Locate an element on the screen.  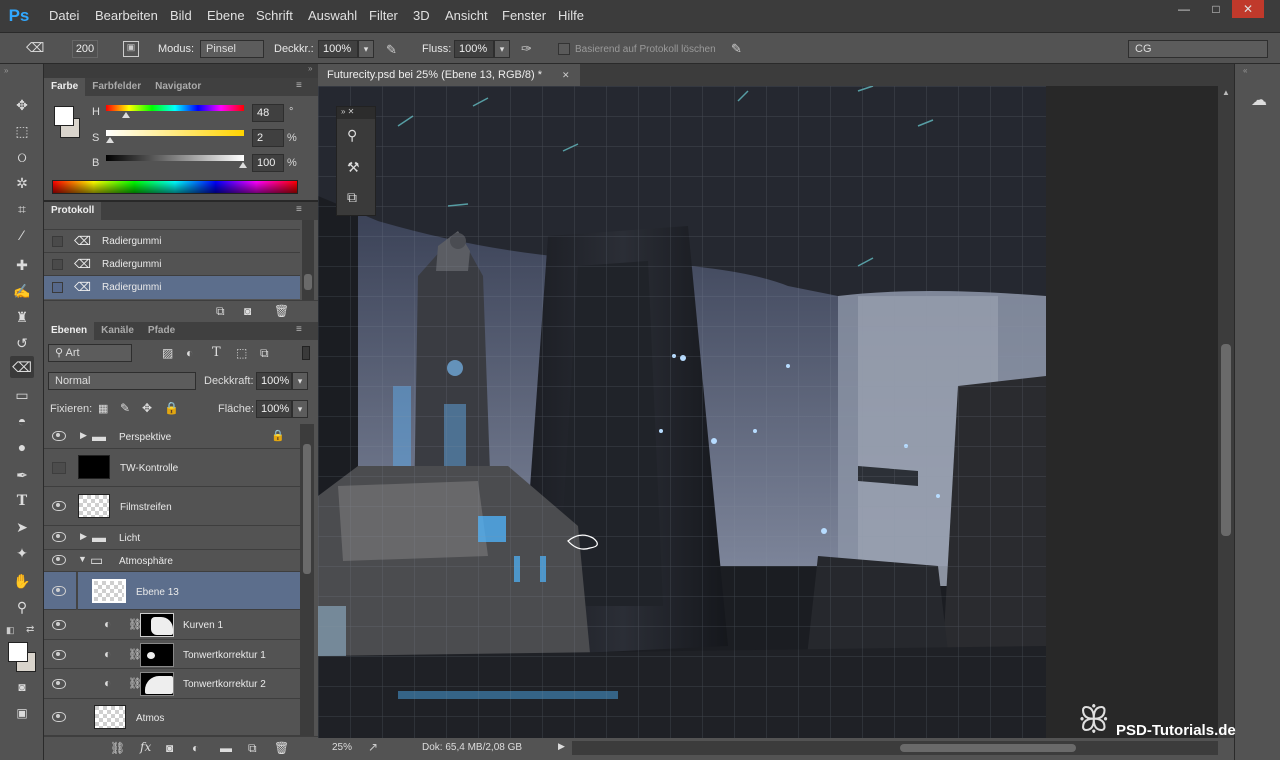
protokoll-checkbox is located at coordinates (564, 49).